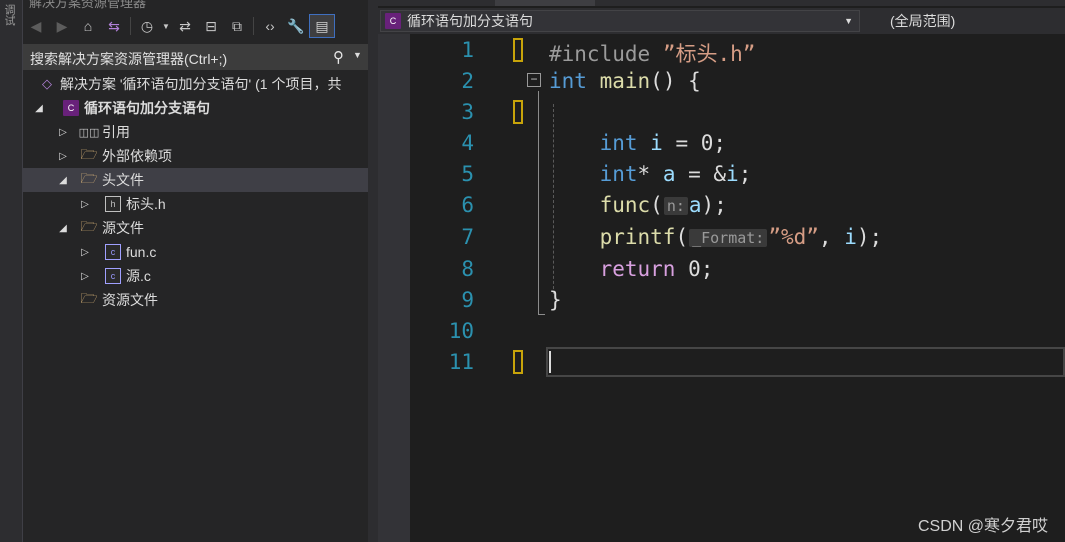  I want to click on line-number: 6, so click(467, 205).